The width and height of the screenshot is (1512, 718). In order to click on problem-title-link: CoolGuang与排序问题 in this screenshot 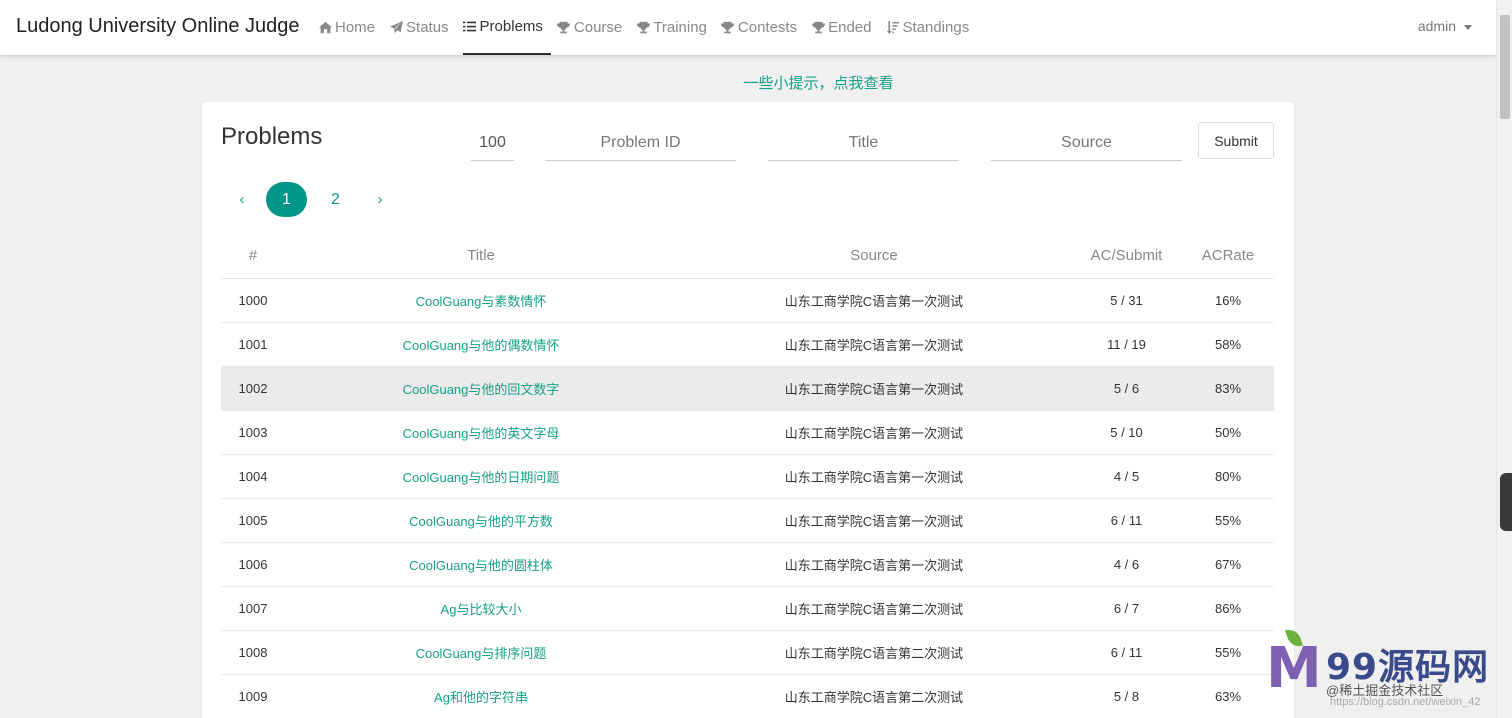, I will do `click(481, 653)`.